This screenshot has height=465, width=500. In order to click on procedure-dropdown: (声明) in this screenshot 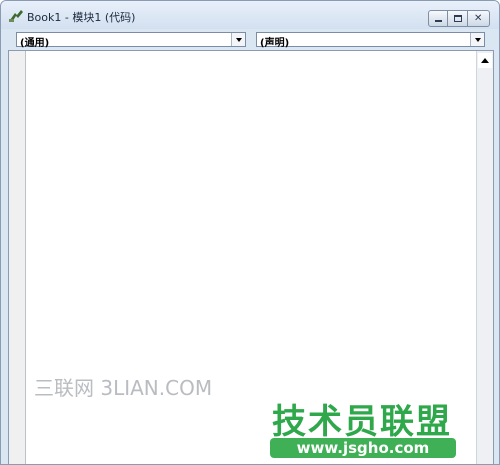, I will do `click(370, 40)`.